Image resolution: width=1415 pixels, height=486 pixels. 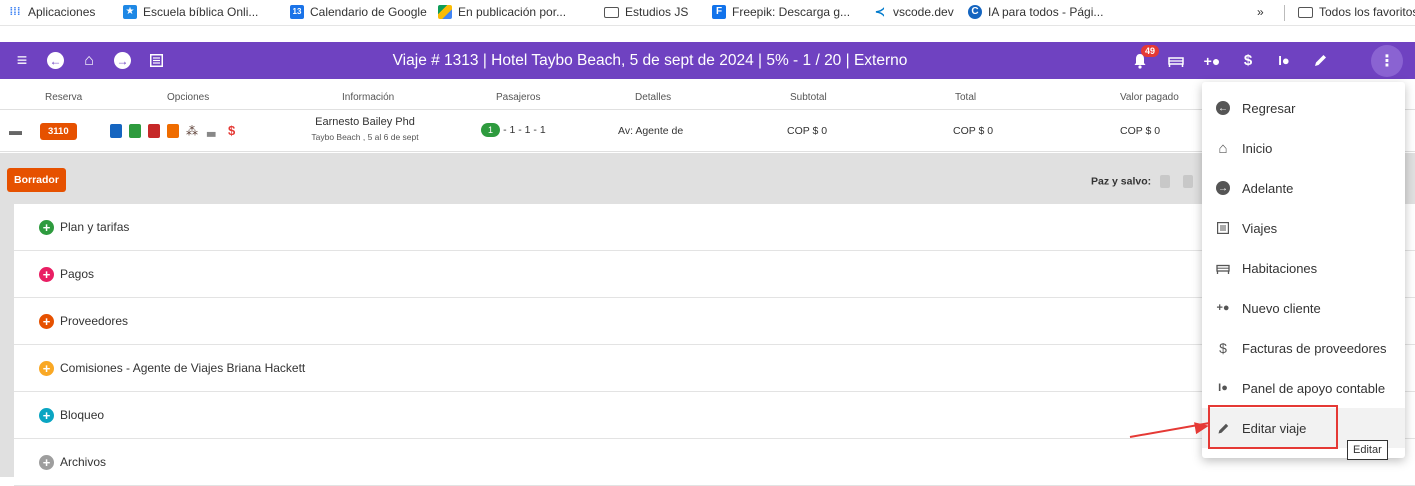 What do you see at coordinates (22, 60) in the screenshot?
I see `menu-icon: ≡` at bounding box center [22, 60].